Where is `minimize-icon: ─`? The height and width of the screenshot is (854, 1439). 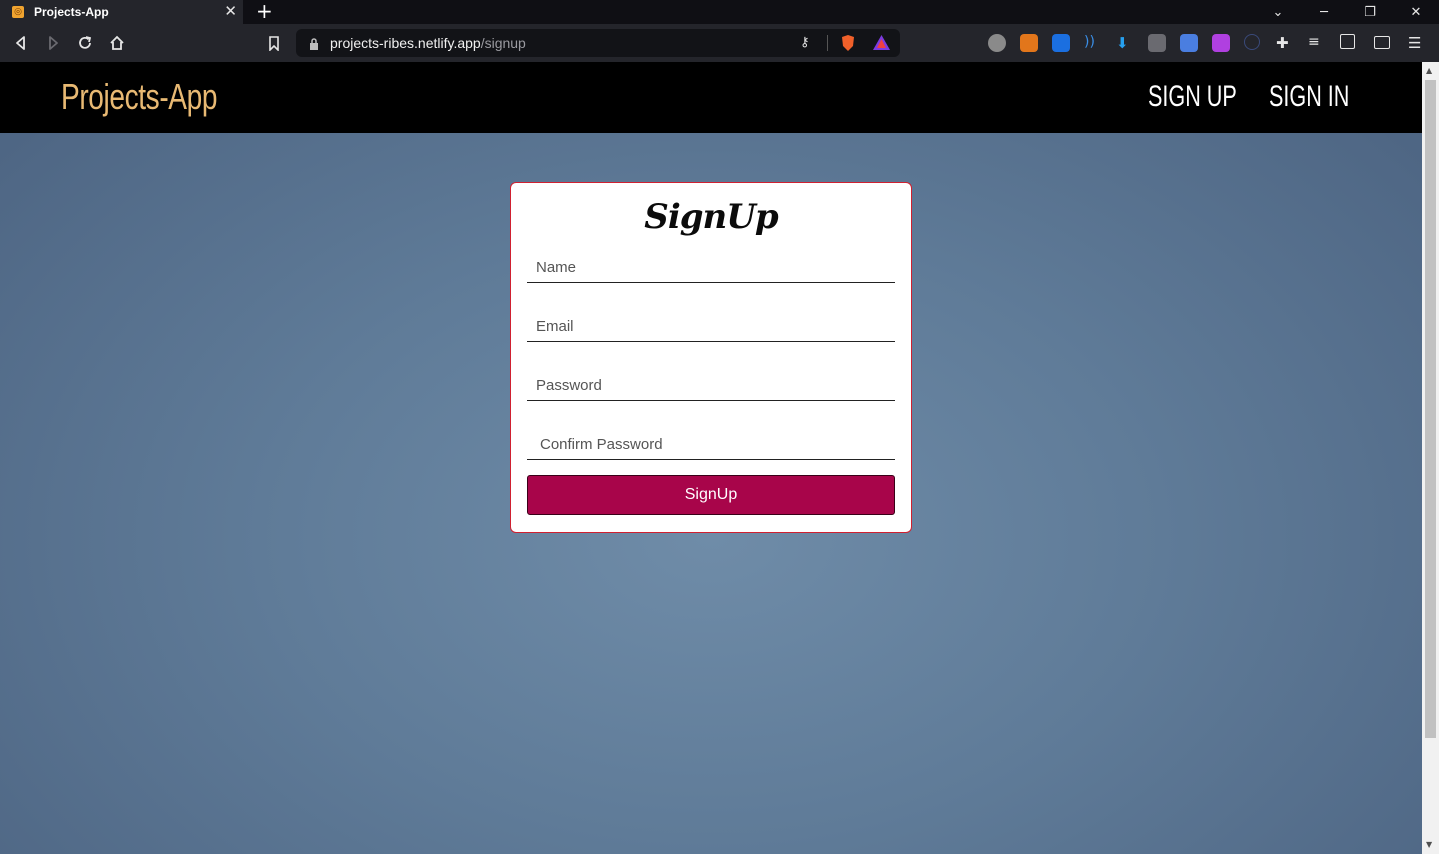 minimize-icon: ─ is located at coordinates (1324, 12).